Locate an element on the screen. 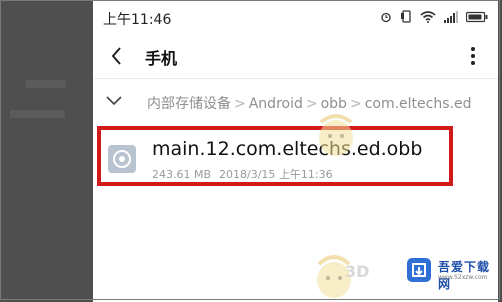  alarm-icon is located at coordinates (386, 17).